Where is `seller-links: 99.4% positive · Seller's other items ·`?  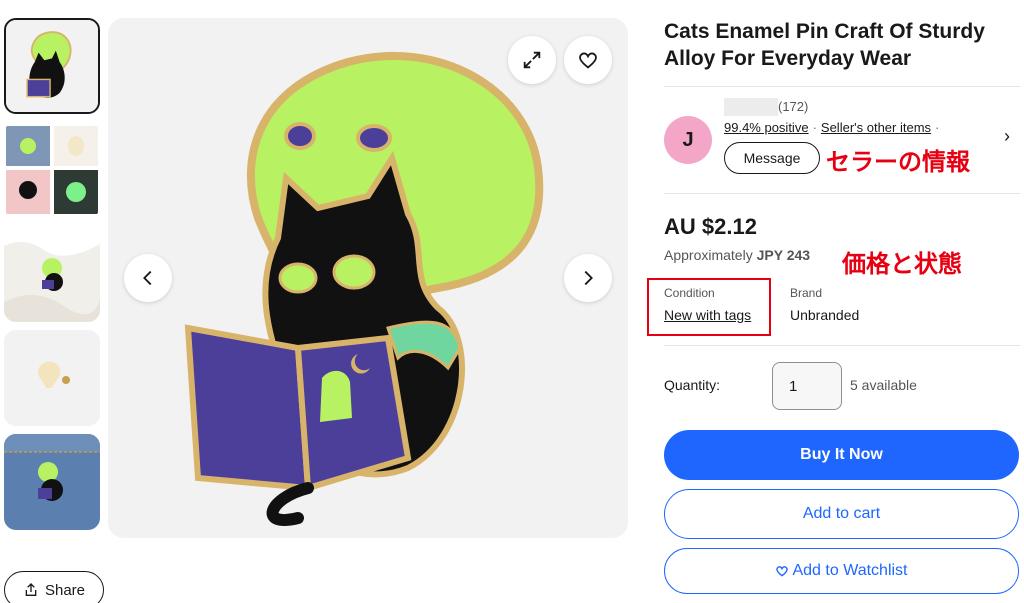
seller-links: 99.4% positive · Seller's other items · is located at coordinates (832, 127).